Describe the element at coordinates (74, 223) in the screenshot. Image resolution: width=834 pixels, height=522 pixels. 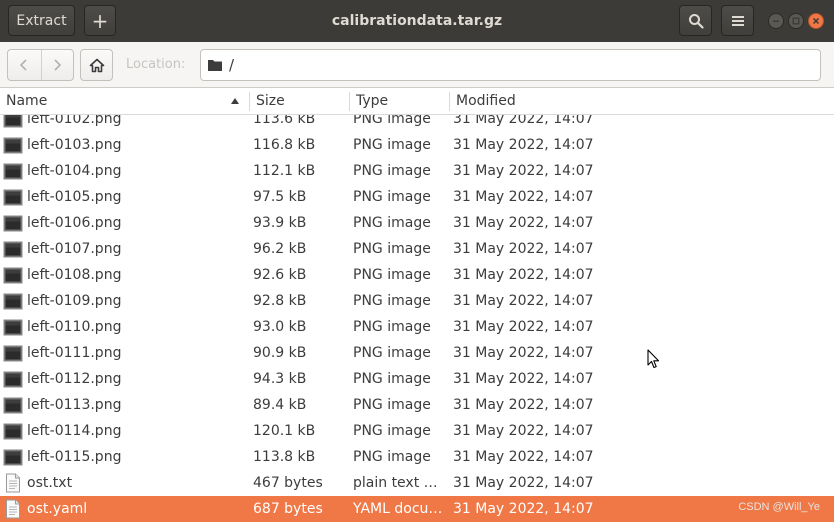
I see `file-name: left-0106.png` at that location.